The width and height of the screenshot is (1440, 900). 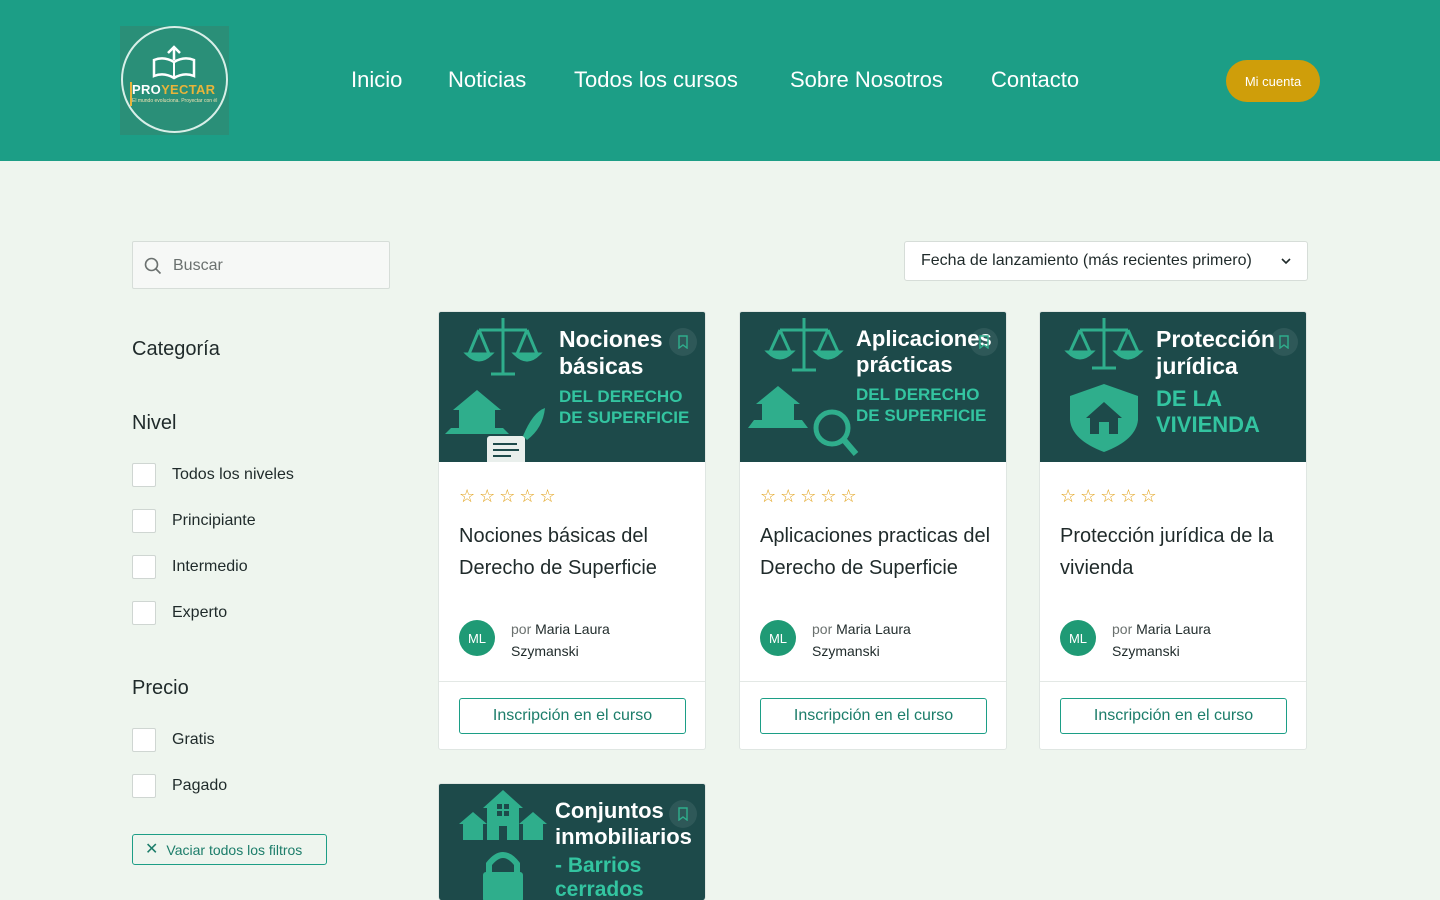 I want to click on checkbox-label: Principiante, so click(x=214, y=520).